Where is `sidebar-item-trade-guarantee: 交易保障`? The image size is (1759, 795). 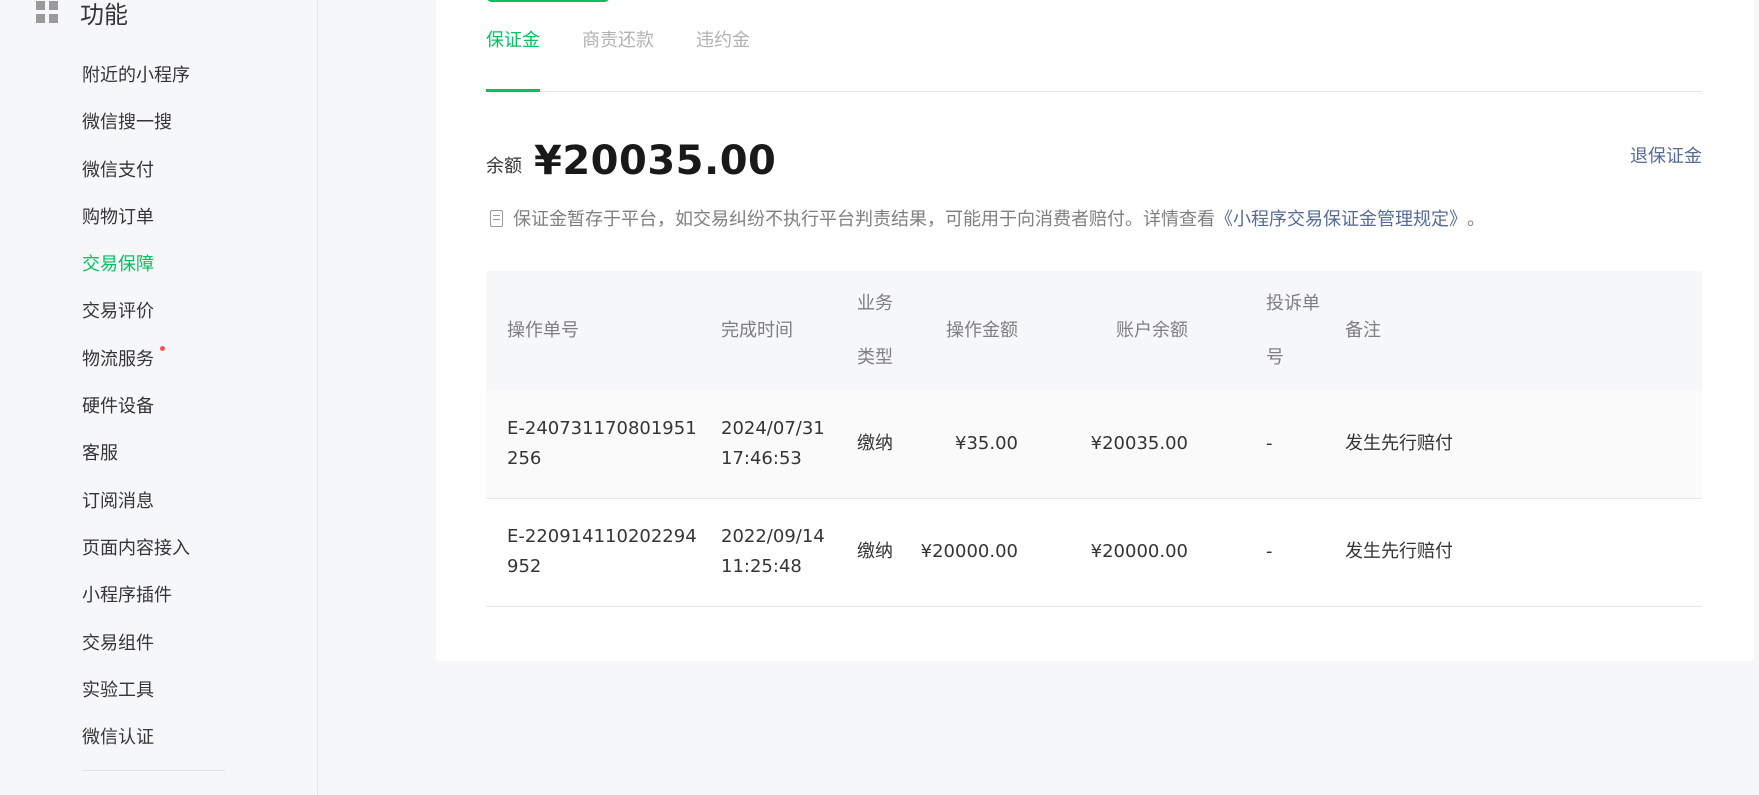
sidebar-item-trade-guarantee: 交易保障 is located at coordinates (136, 274).